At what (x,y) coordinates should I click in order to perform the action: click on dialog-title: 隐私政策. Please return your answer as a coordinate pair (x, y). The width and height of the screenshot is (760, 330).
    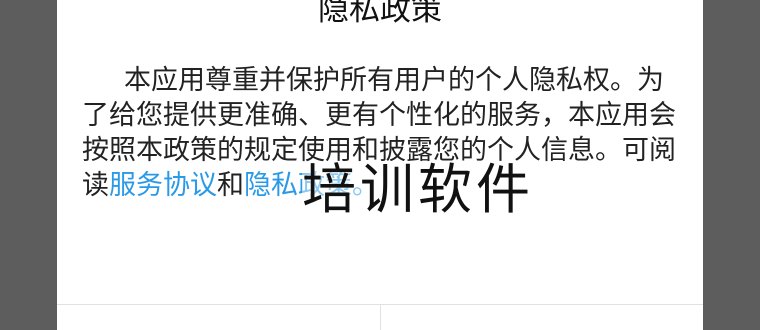
    Looking at the image, I should click on (380, 14).